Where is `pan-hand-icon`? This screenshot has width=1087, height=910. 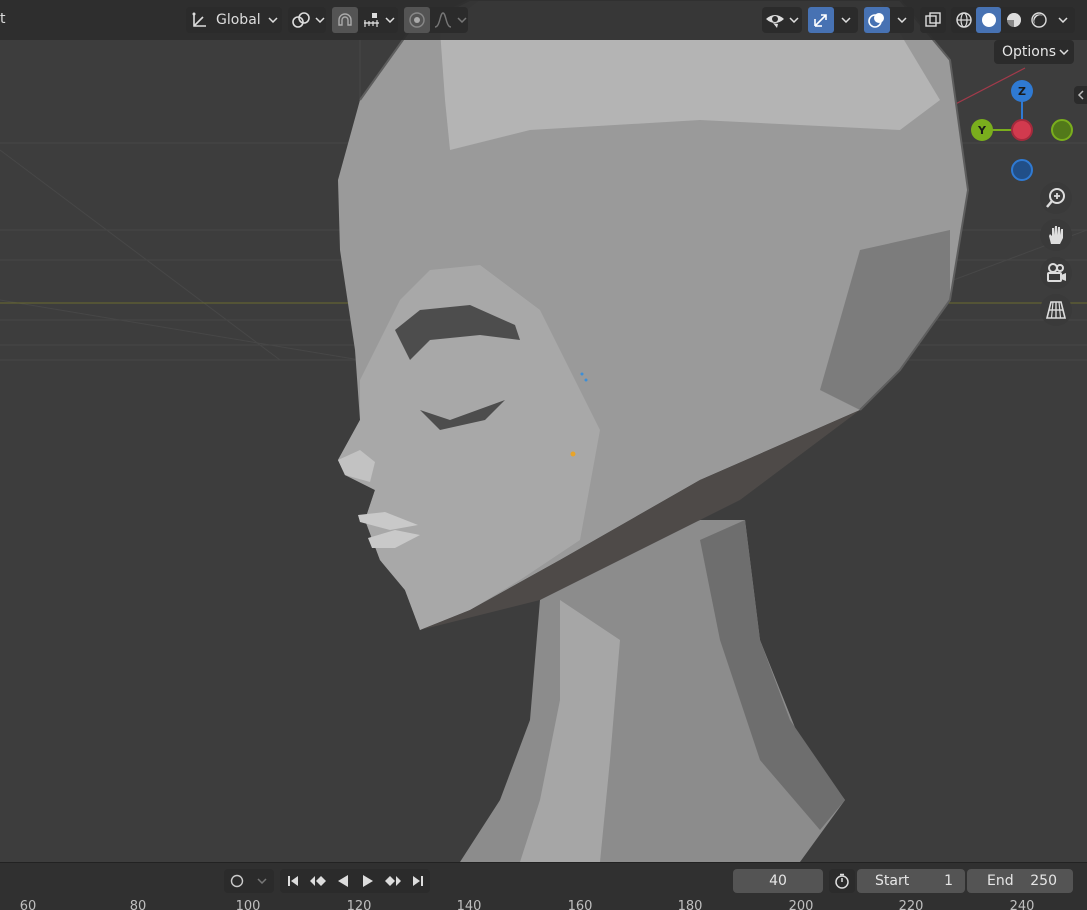
pan-hand-icon is located at coordinates (1056, 235).